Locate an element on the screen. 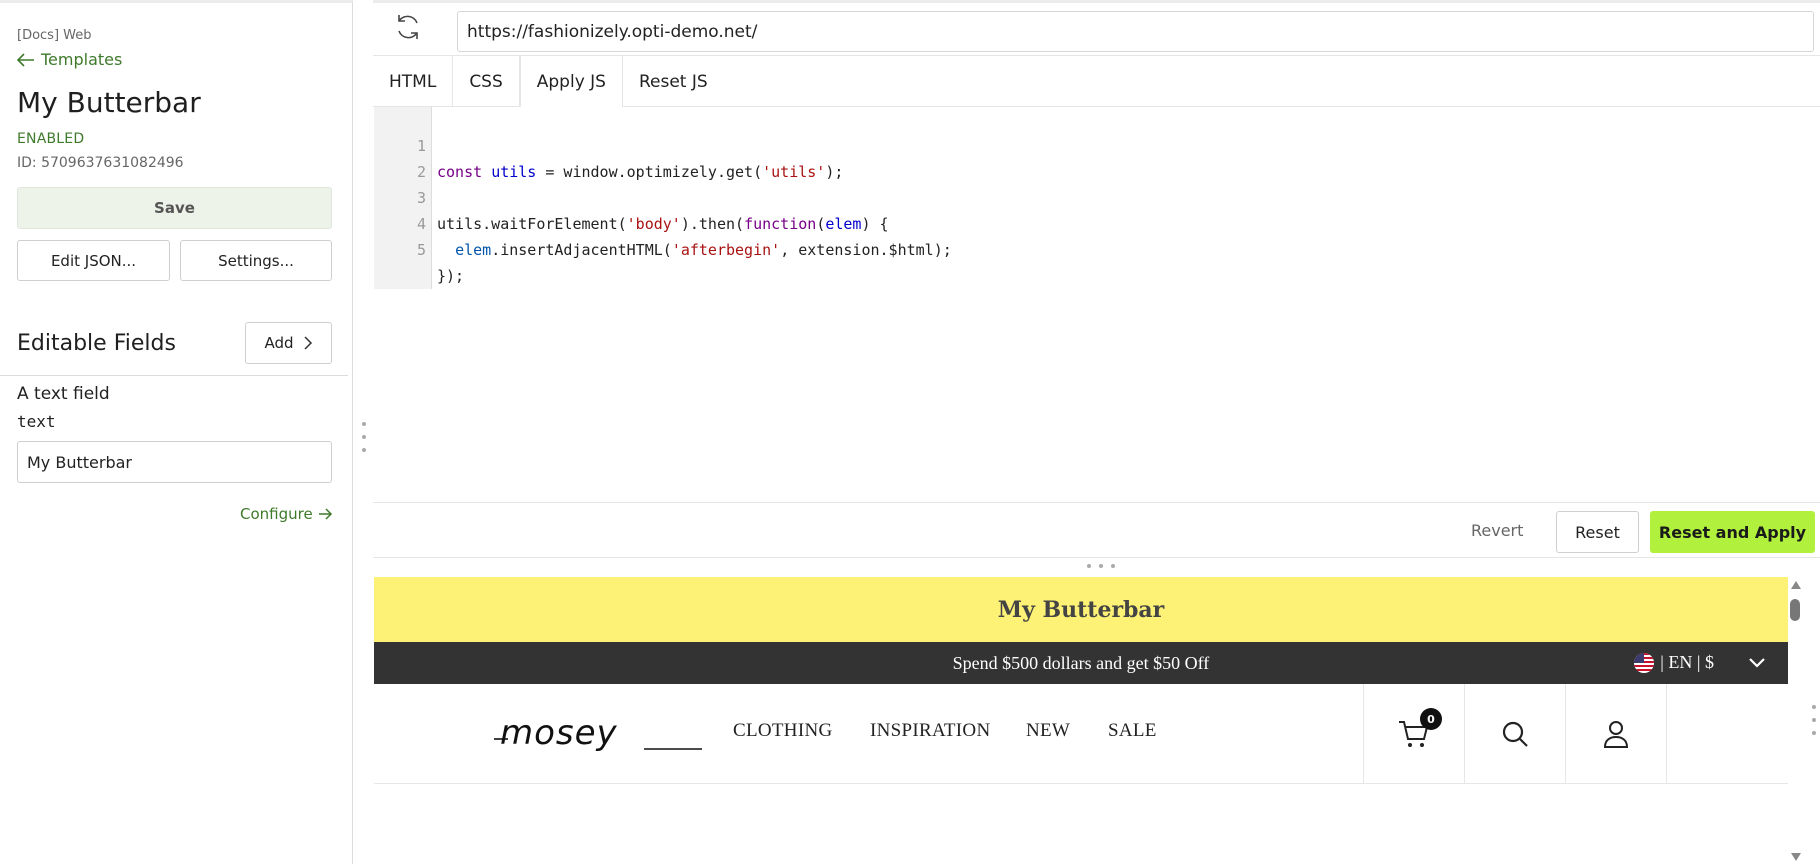  user-icon is located at coordinates (1616, 734).